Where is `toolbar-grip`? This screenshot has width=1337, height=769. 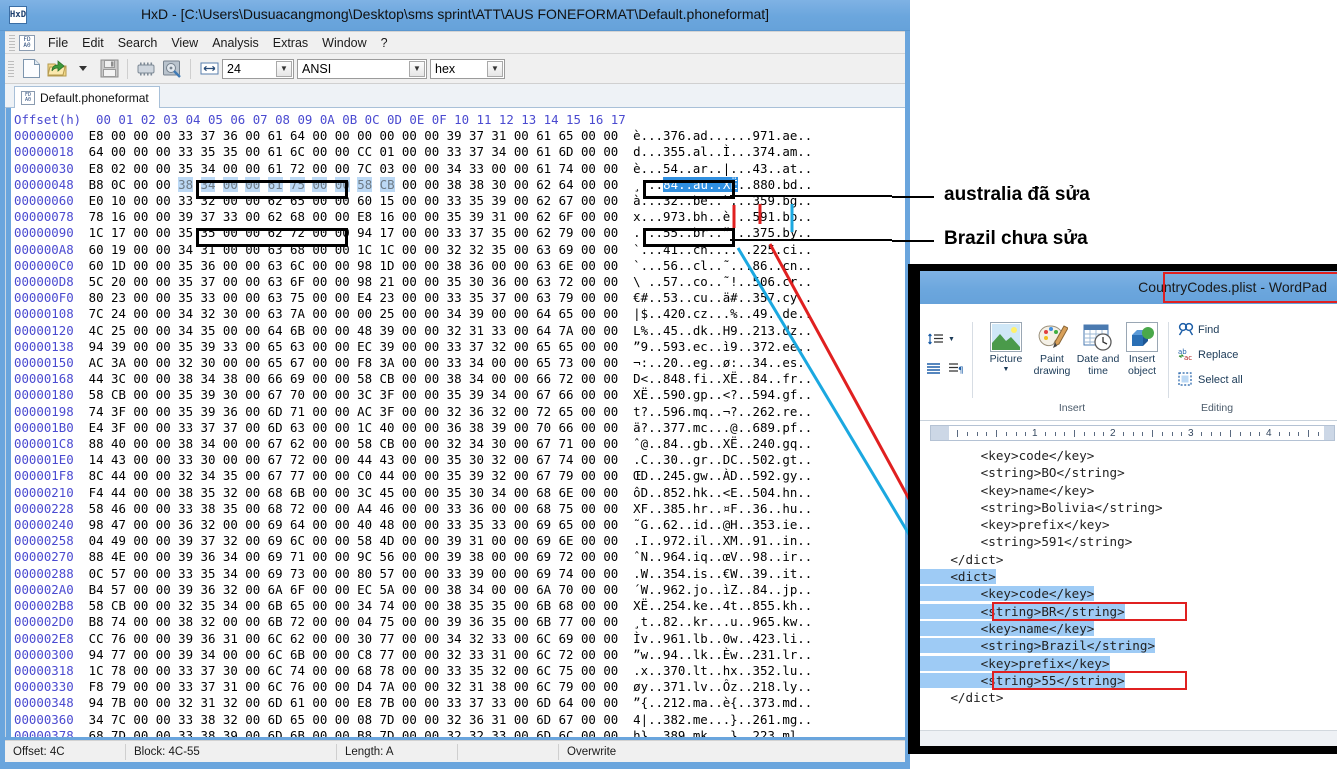 toolbar-grip is located at coordinates (11, 68).